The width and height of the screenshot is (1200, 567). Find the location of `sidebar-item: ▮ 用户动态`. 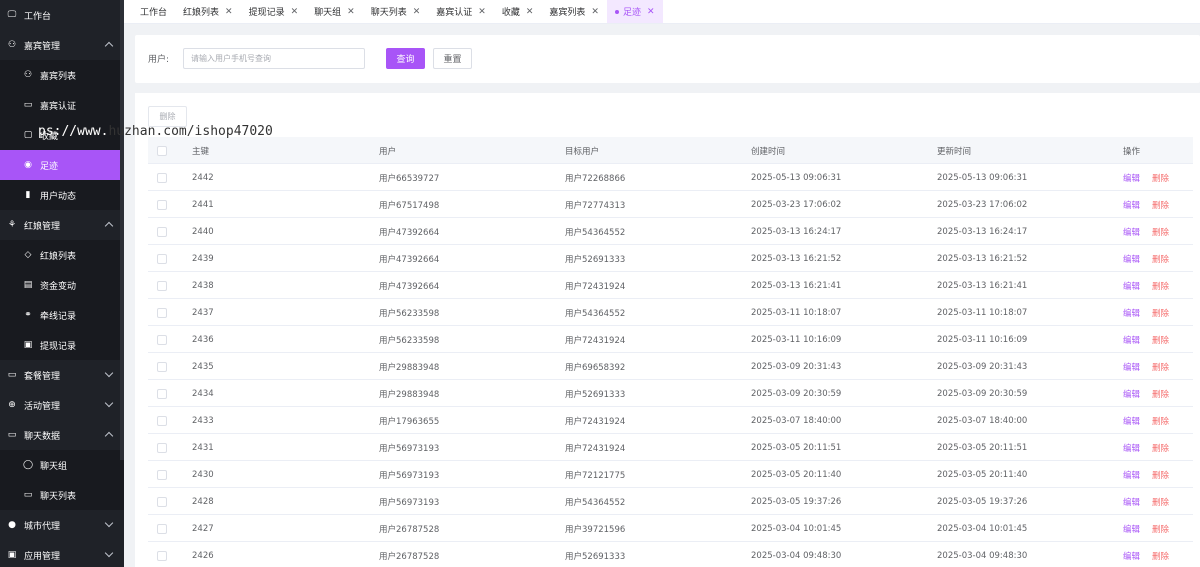

sidebar-item: ▮ 用户动态 is located at coordinates (62, 195).